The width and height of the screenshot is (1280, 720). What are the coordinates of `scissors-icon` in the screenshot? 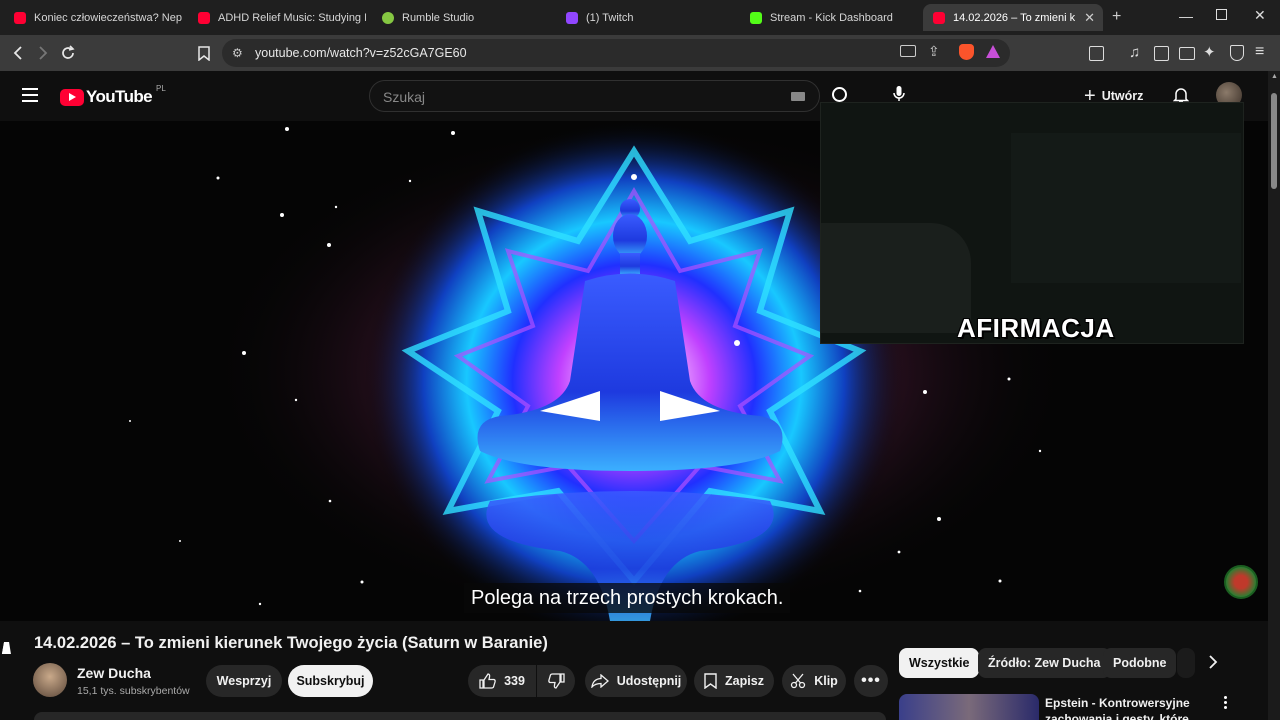 It's located at (798, 681).